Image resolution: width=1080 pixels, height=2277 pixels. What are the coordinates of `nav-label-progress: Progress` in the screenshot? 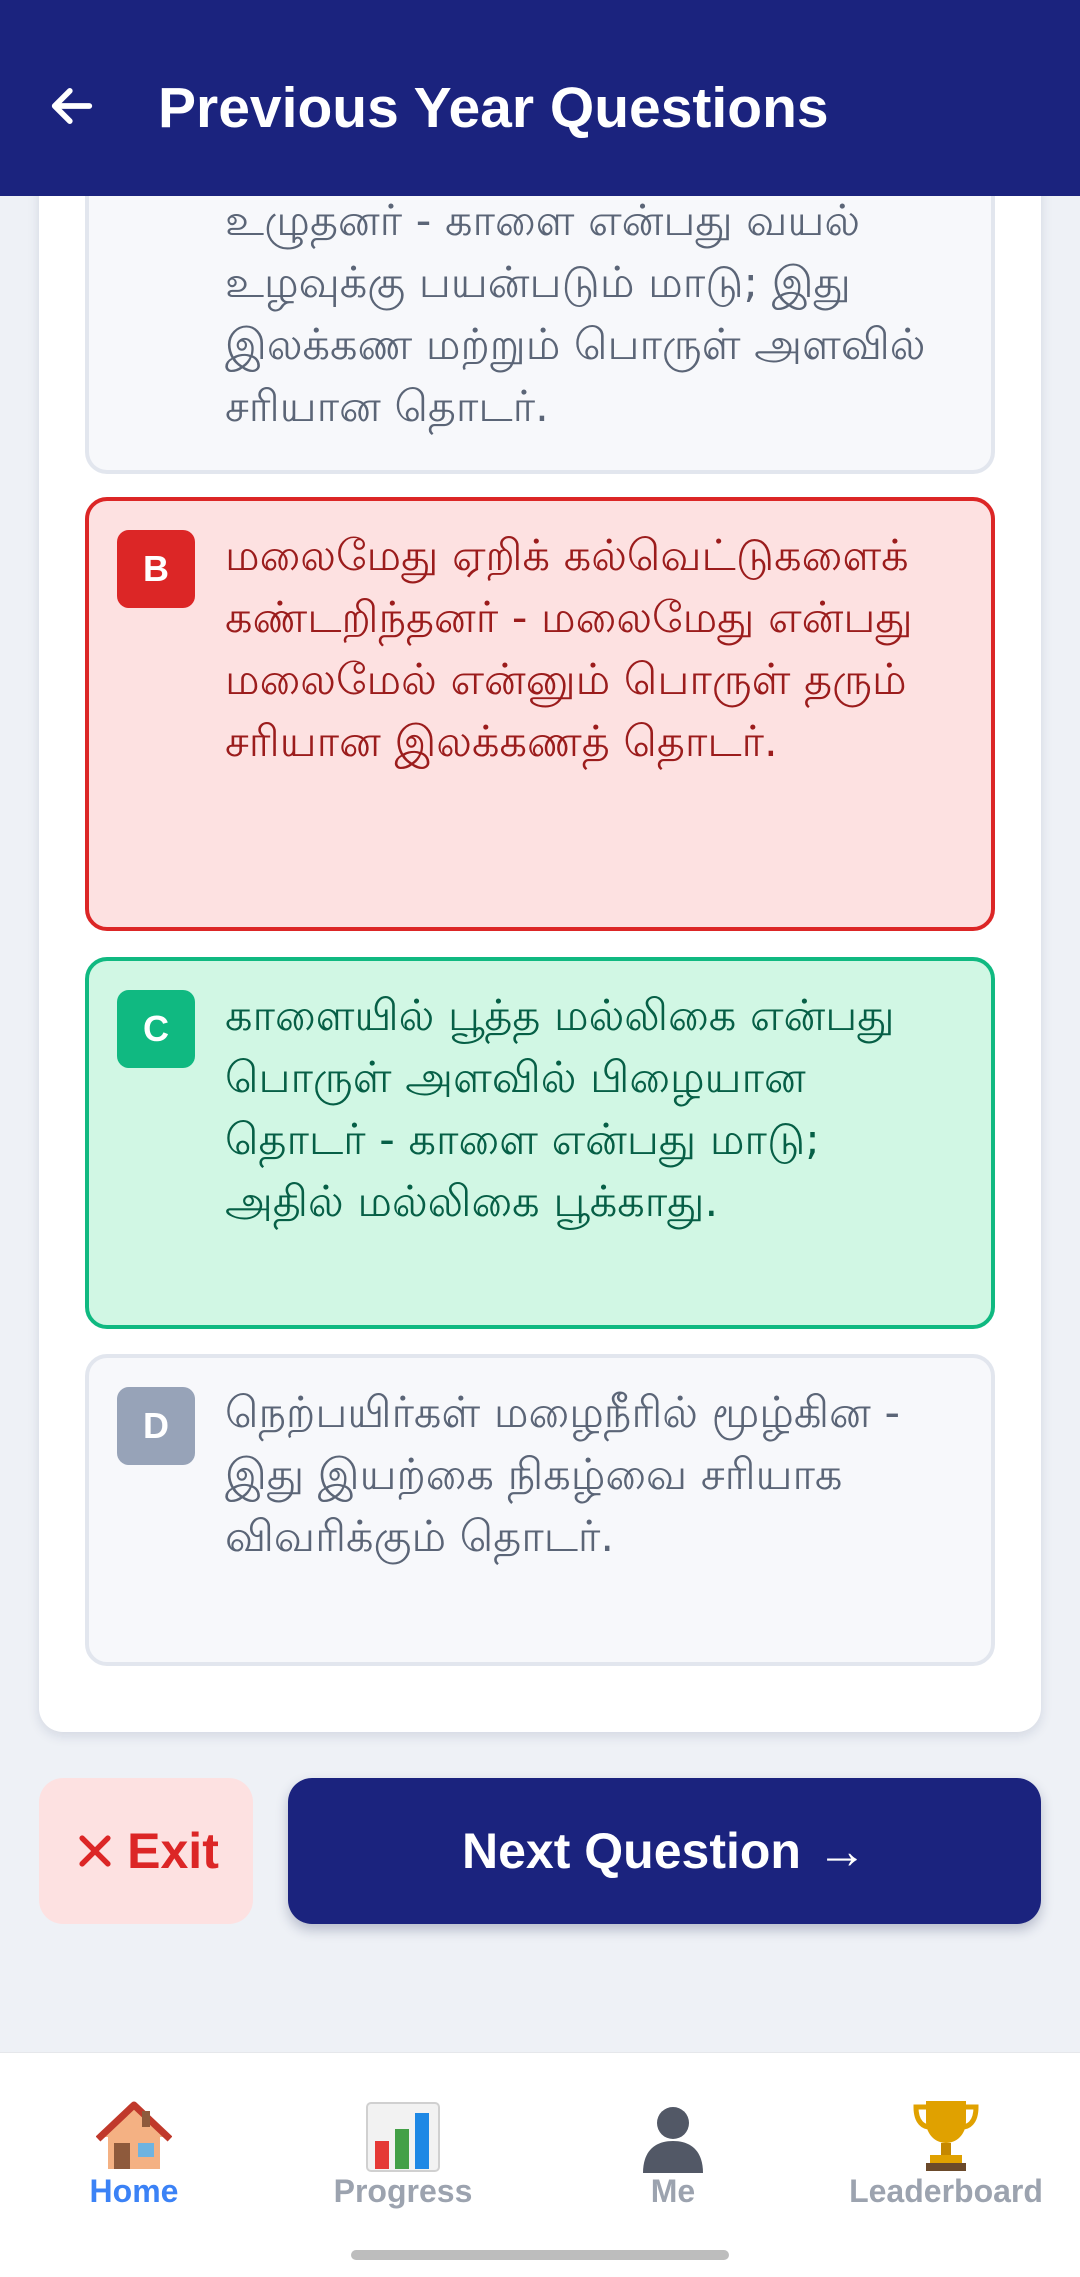 It's located at (403, 2191).